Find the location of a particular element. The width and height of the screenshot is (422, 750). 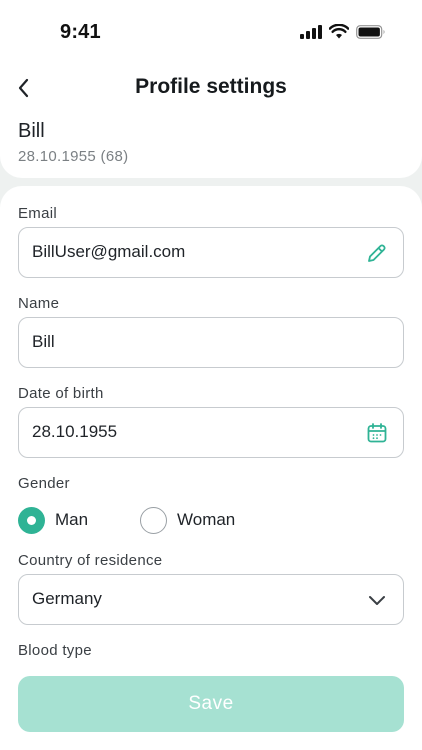

status-icons is located at coordinates (343, 31).